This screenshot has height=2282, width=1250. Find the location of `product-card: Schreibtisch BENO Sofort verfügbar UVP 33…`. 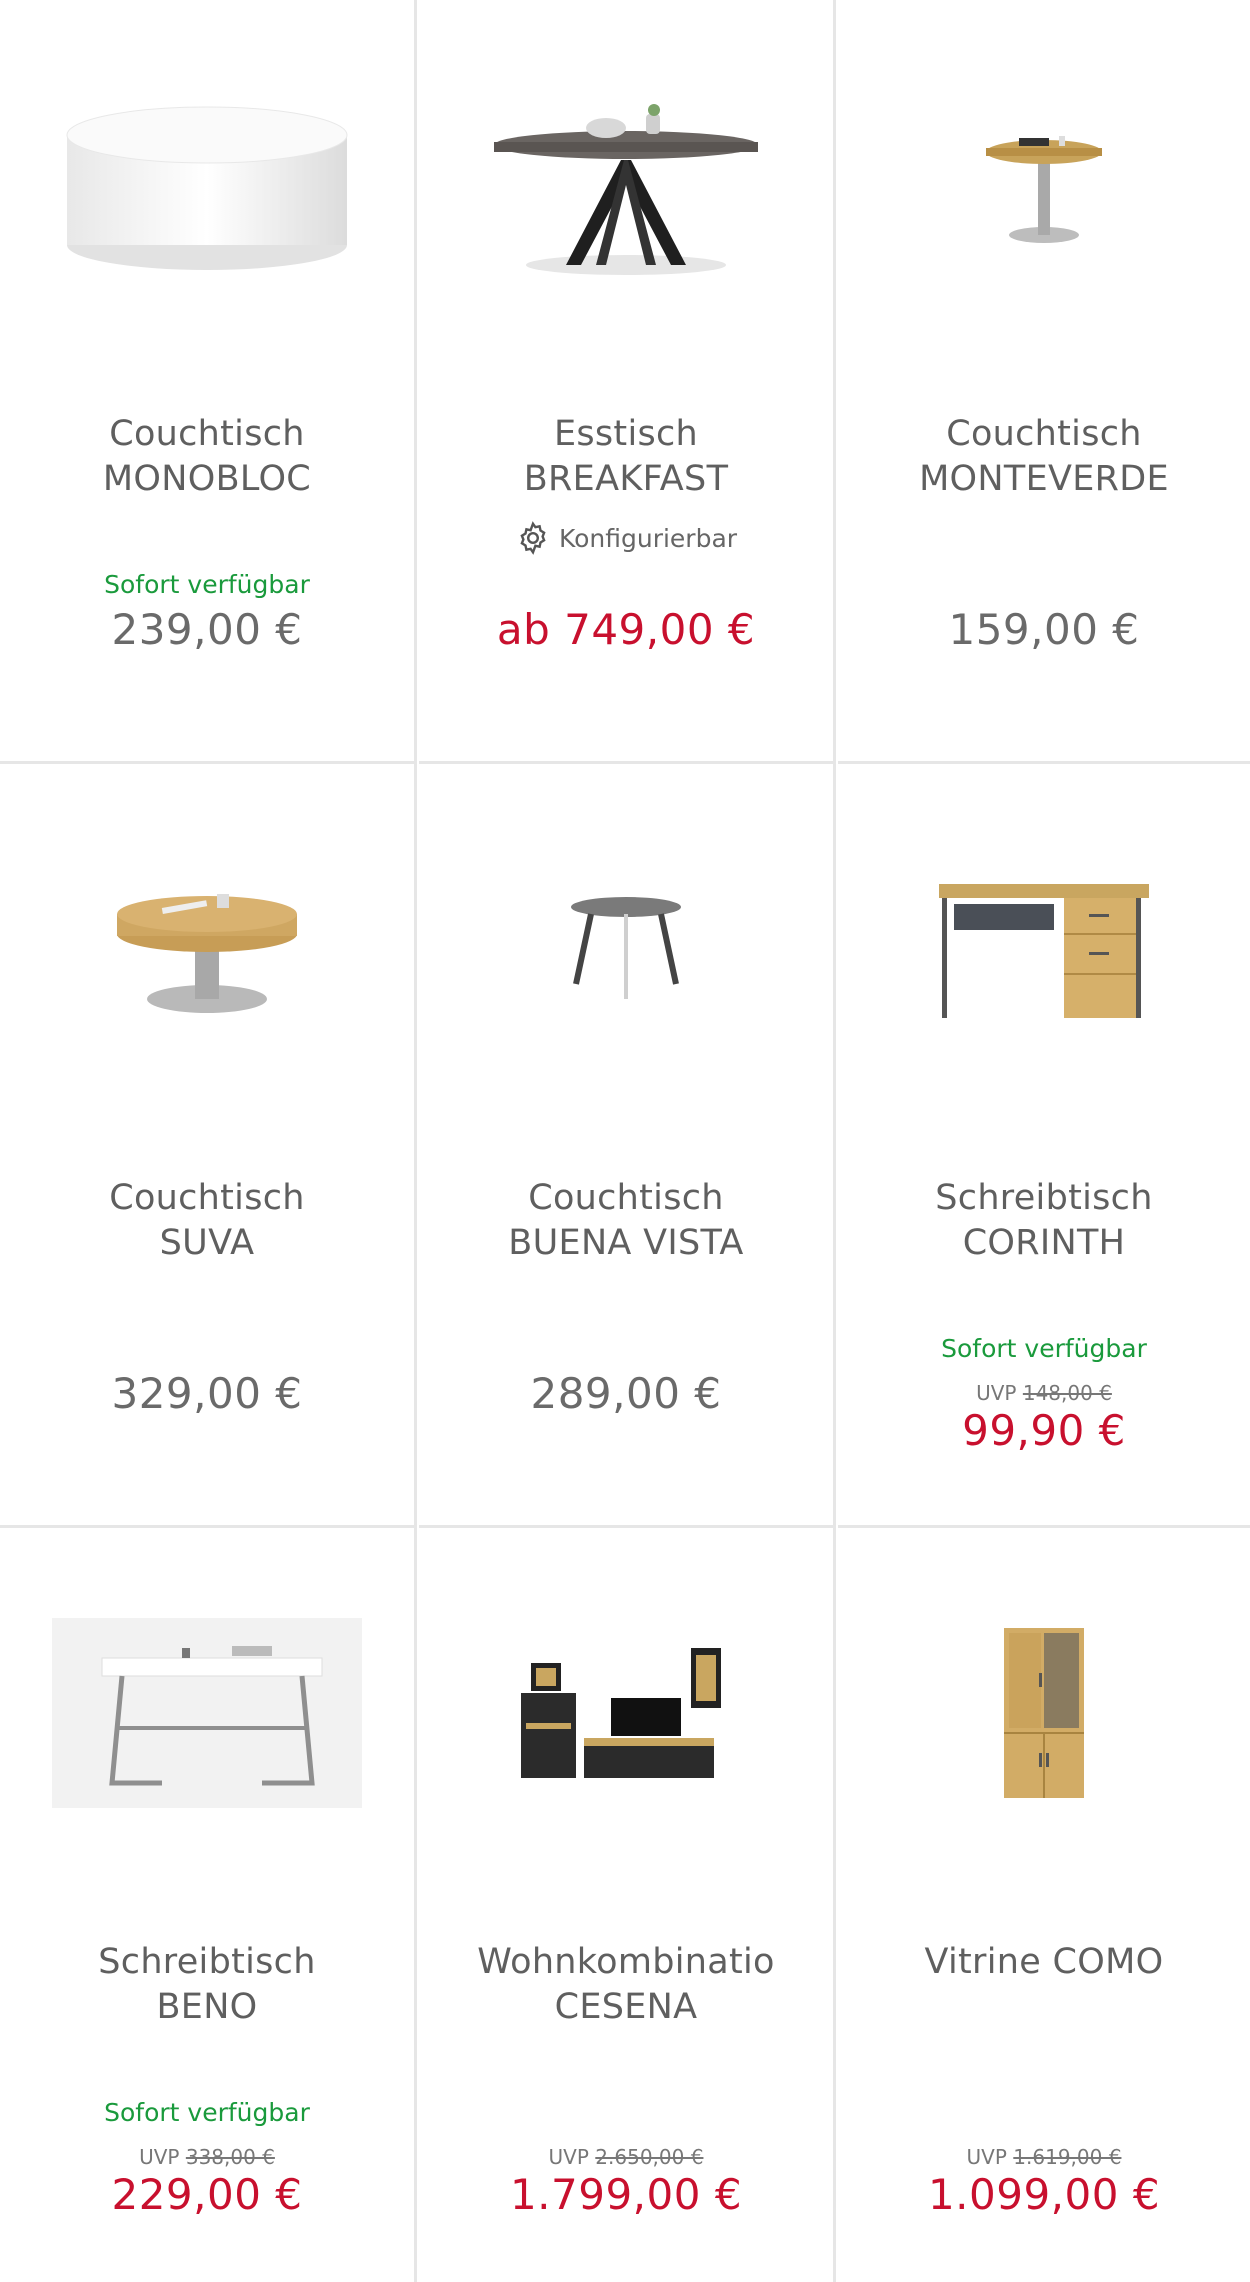

product-card: Schreibtisch BENO Sofort verfügbar UVP 33… is located at coordinates (208, 1905).